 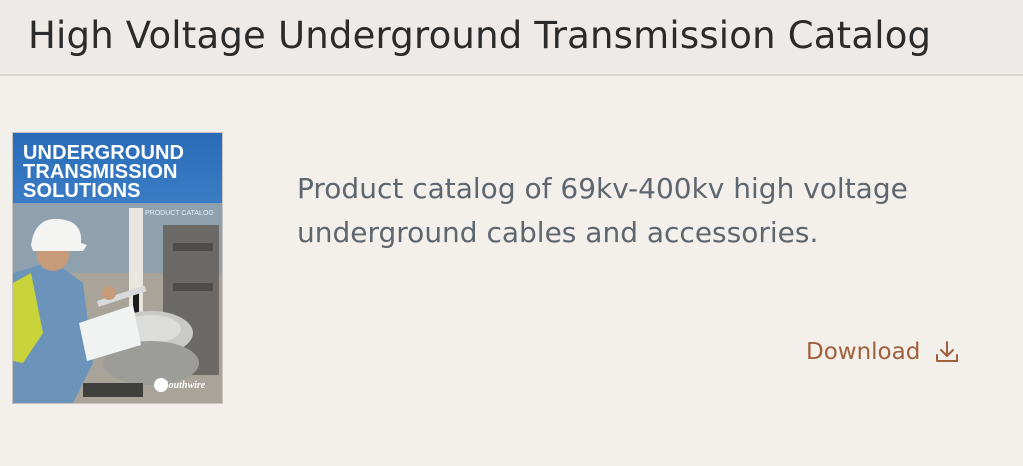 What do you see at coordinates (863, 352) in the screenshot?
I see `download-label: Download` at bounding box center [863, 352].